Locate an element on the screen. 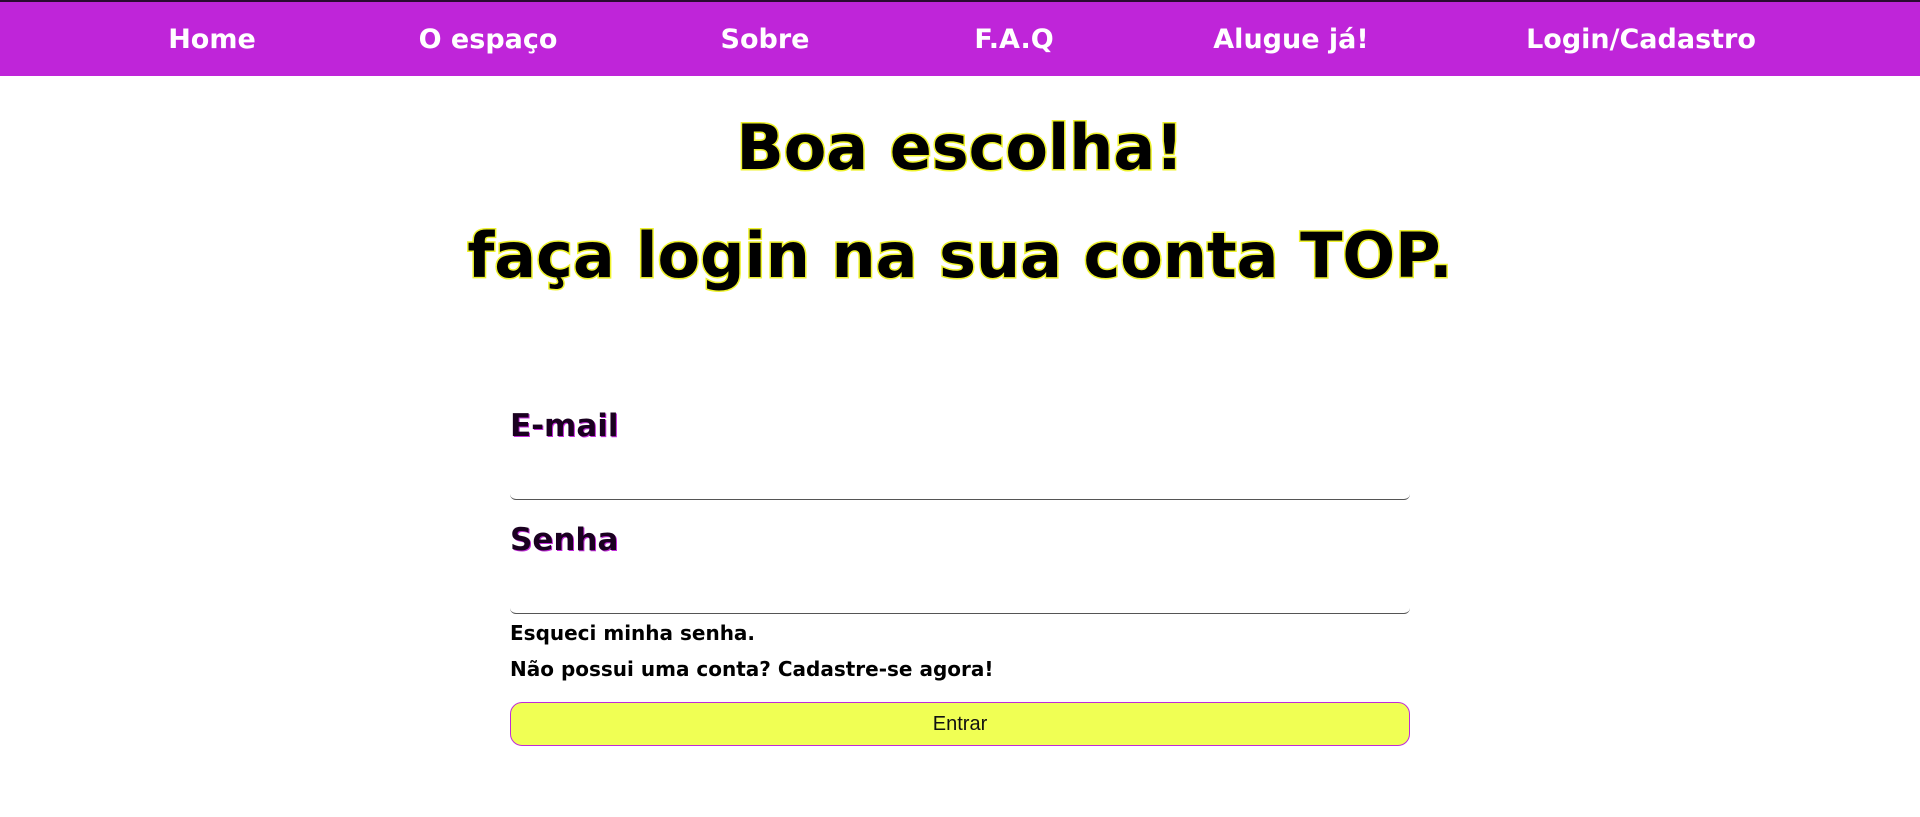 The image size is (1920, 817). nav-item-o-espaco: O espaço is located at coordinates (488, 40).